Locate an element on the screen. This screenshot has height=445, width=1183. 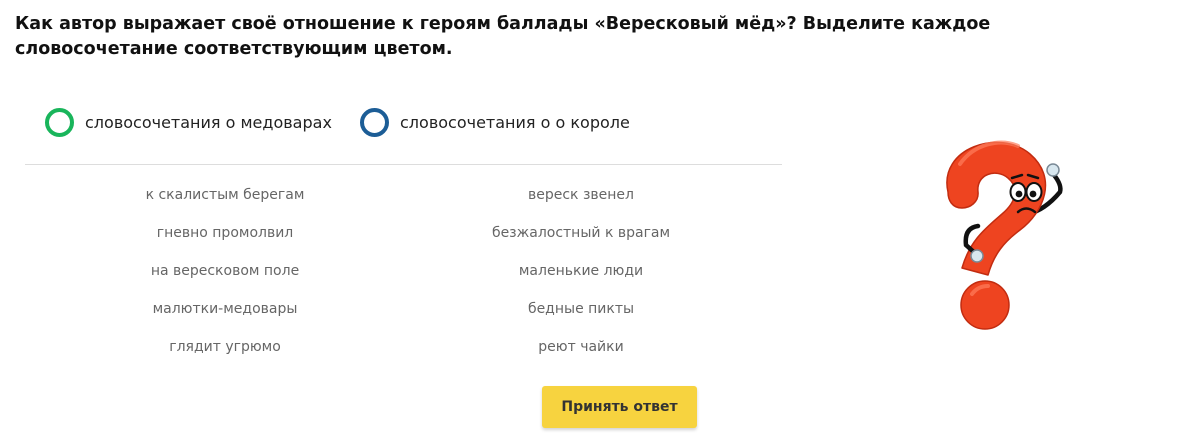
green-circle-icon is located at coordinates (59, 122).